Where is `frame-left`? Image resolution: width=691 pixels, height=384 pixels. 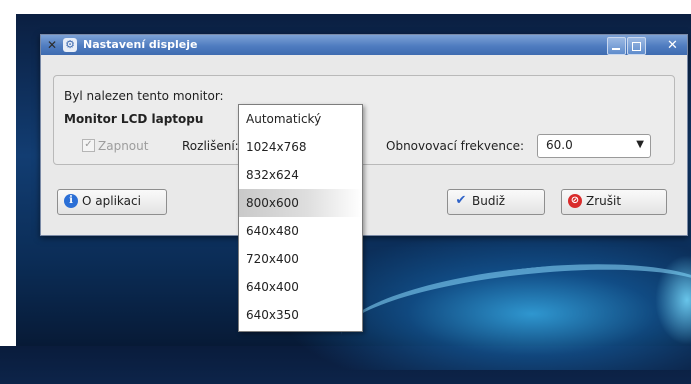
frame-left is located at coordinates (8, 173).